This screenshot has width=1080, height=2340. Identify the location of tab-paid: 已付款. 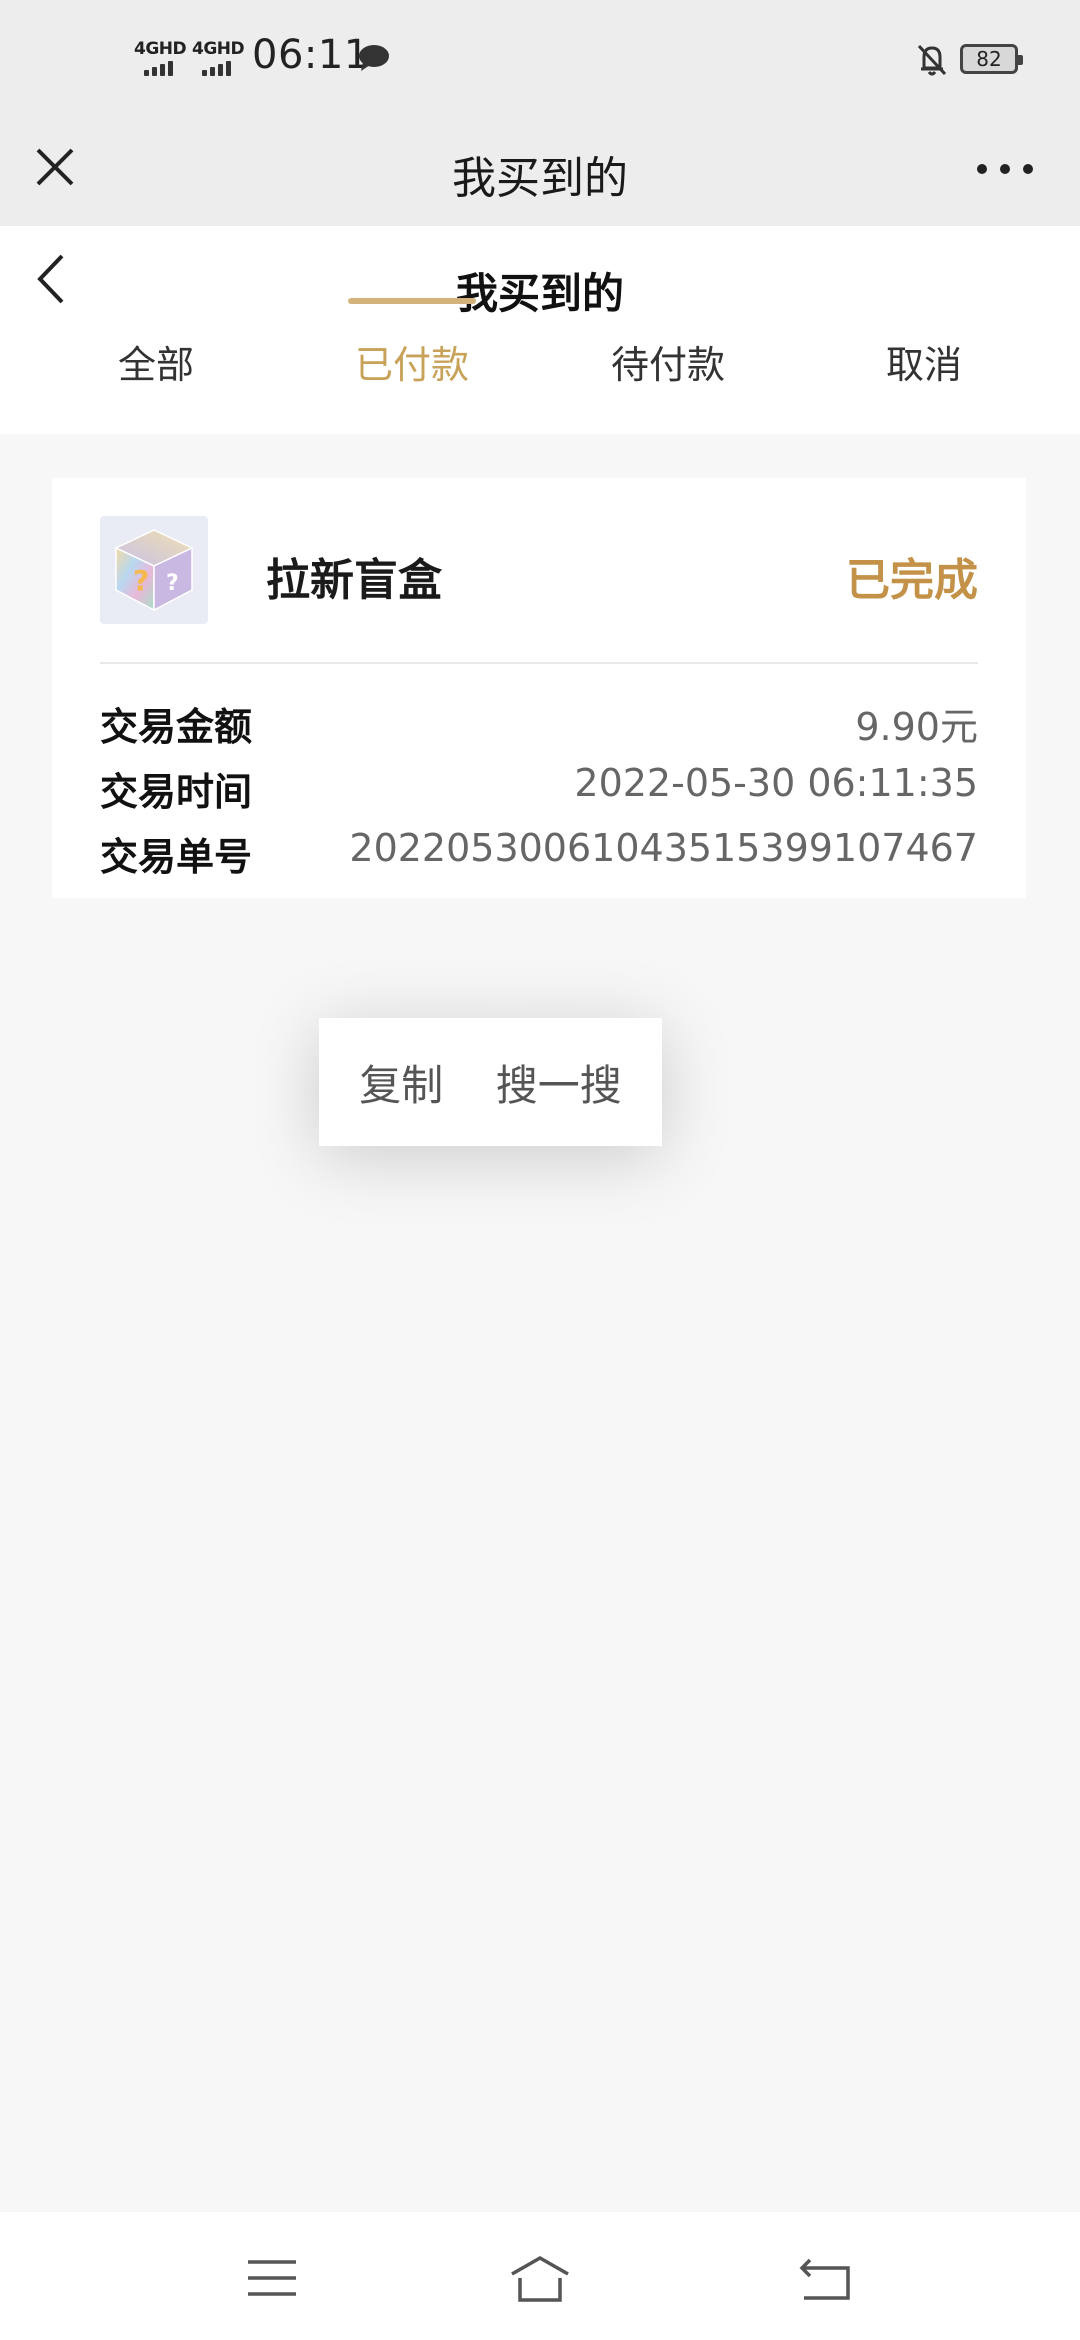
(412, 361).